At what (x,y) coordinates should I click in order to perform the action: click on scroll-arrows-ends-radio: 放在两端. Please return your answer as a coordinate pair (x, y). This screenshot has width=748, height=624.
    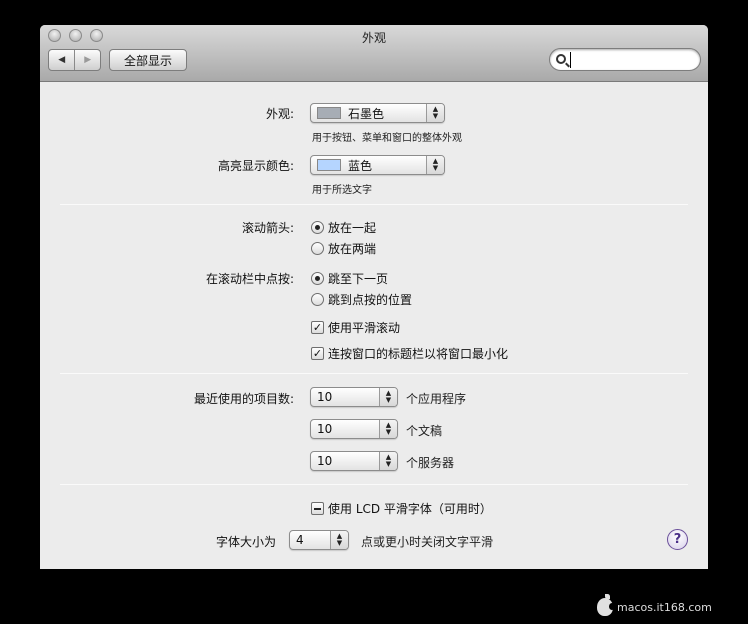
    Looking at the image, I should click on (343, 248).